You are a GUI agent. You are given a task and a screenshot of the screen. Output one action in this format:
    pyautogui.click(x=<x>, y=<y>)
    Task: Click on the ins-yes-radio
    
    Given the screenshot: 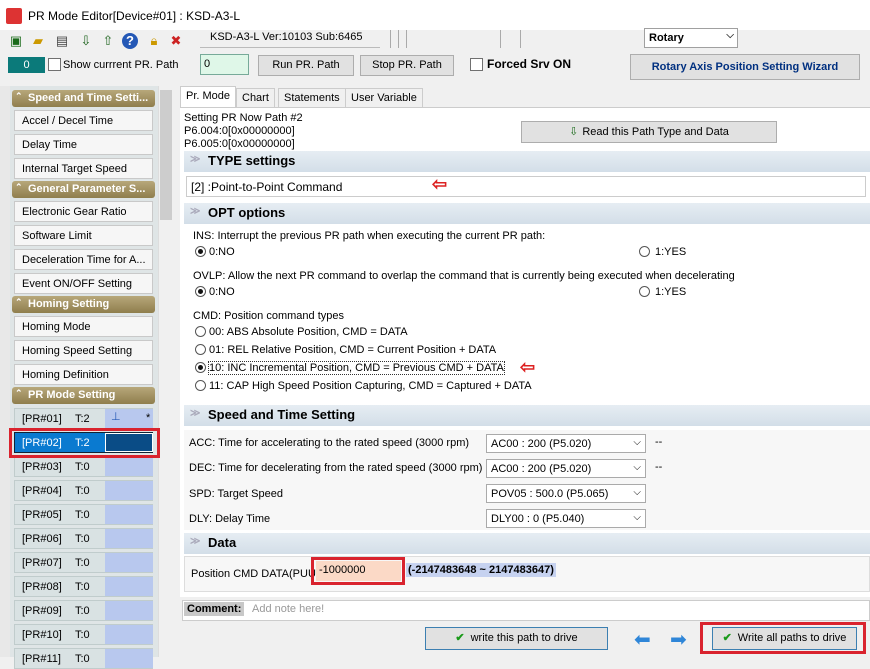 What is the action you would take?
    pyautogui.click(x=644, y=251)
    